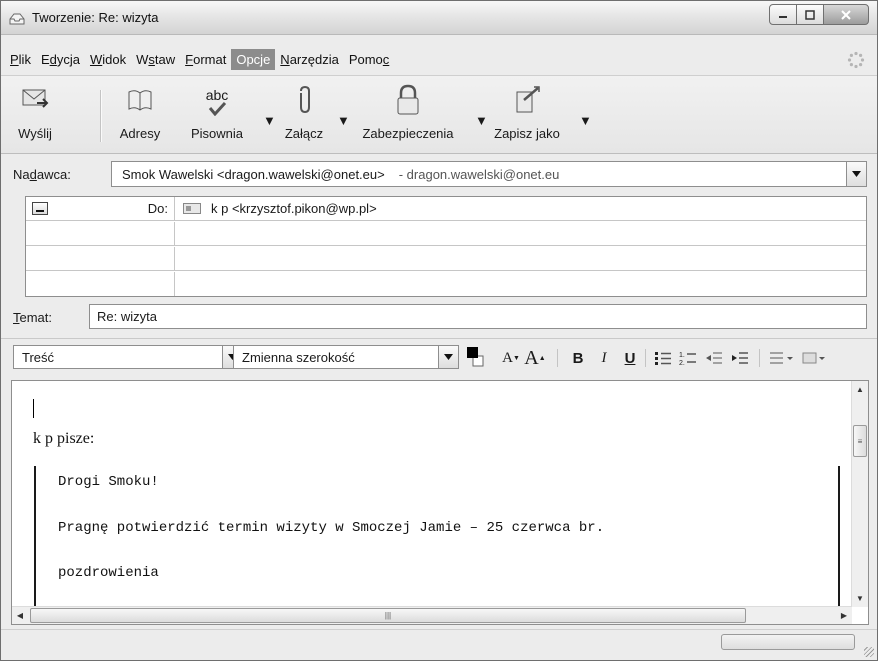  I want to click on sender-label: Nadawca:, so click(42, 174).